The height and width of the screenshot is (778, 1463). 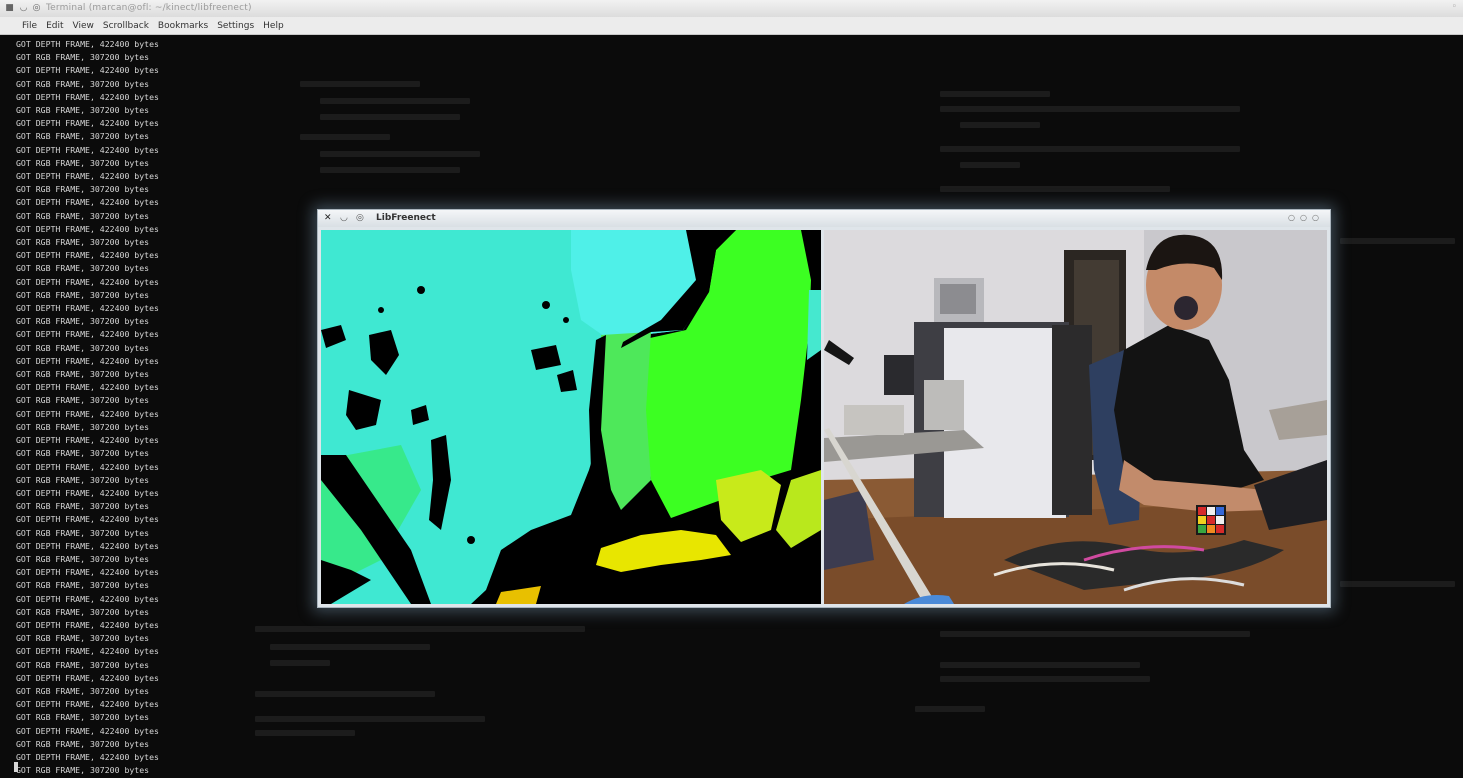 I want to click on menu-file: File, so click(x=29, y=26).